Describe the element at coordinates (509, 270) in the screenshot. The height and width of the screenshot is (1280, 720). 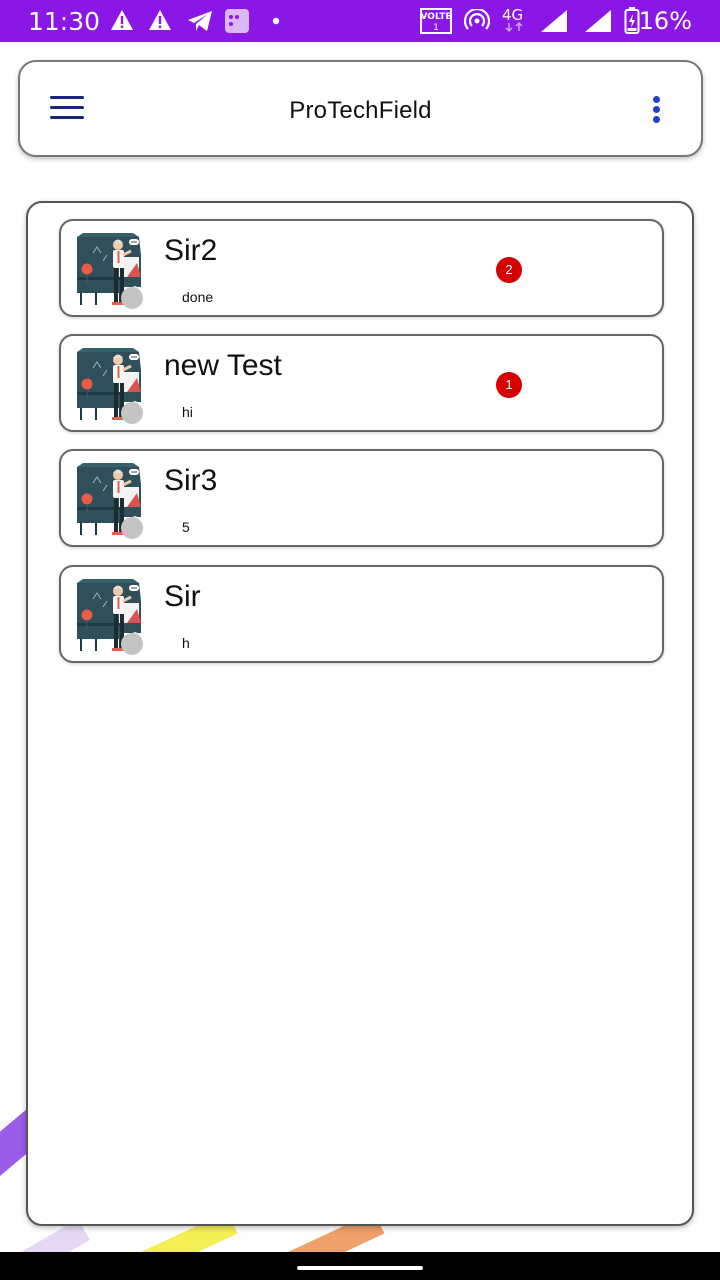
I see `unread-badge: 2` at that location.